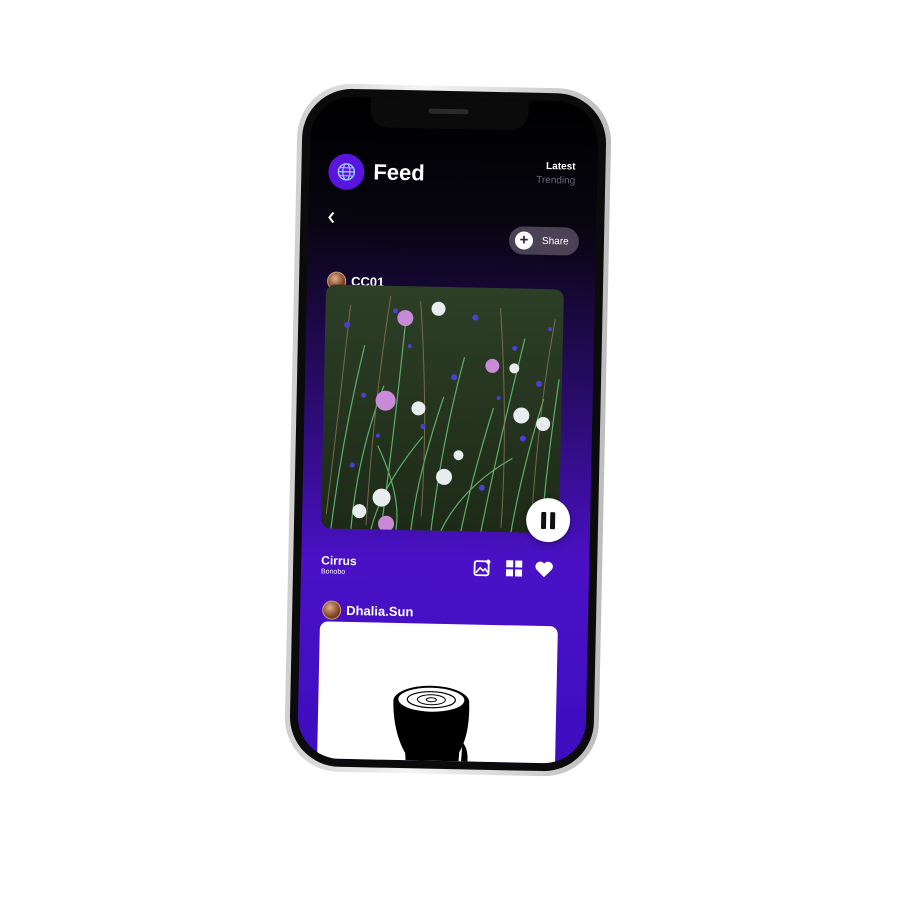  I want to click on image-icon, so click(482, 568).